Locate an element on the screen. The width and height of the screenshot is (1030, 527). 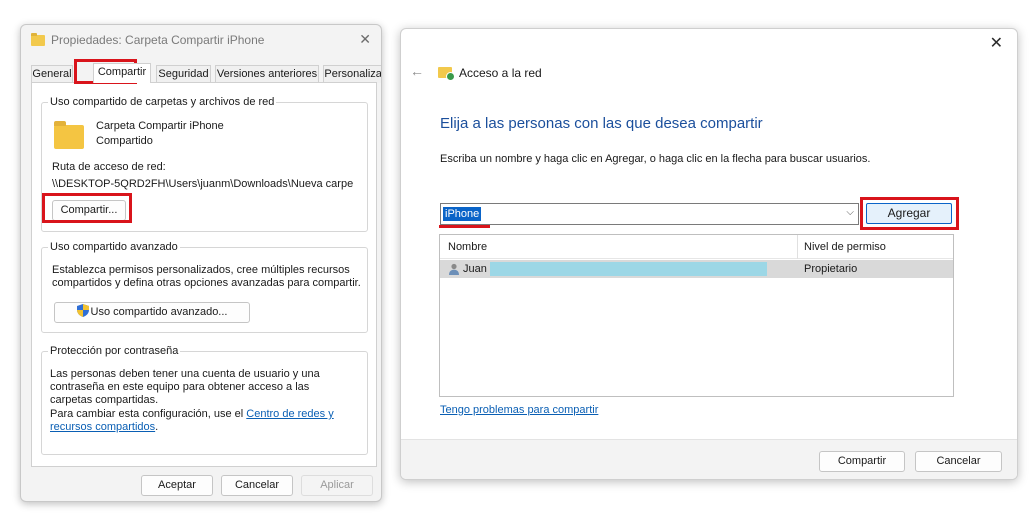
back-arrow-icon: ← is located at coordinates (417, 71).